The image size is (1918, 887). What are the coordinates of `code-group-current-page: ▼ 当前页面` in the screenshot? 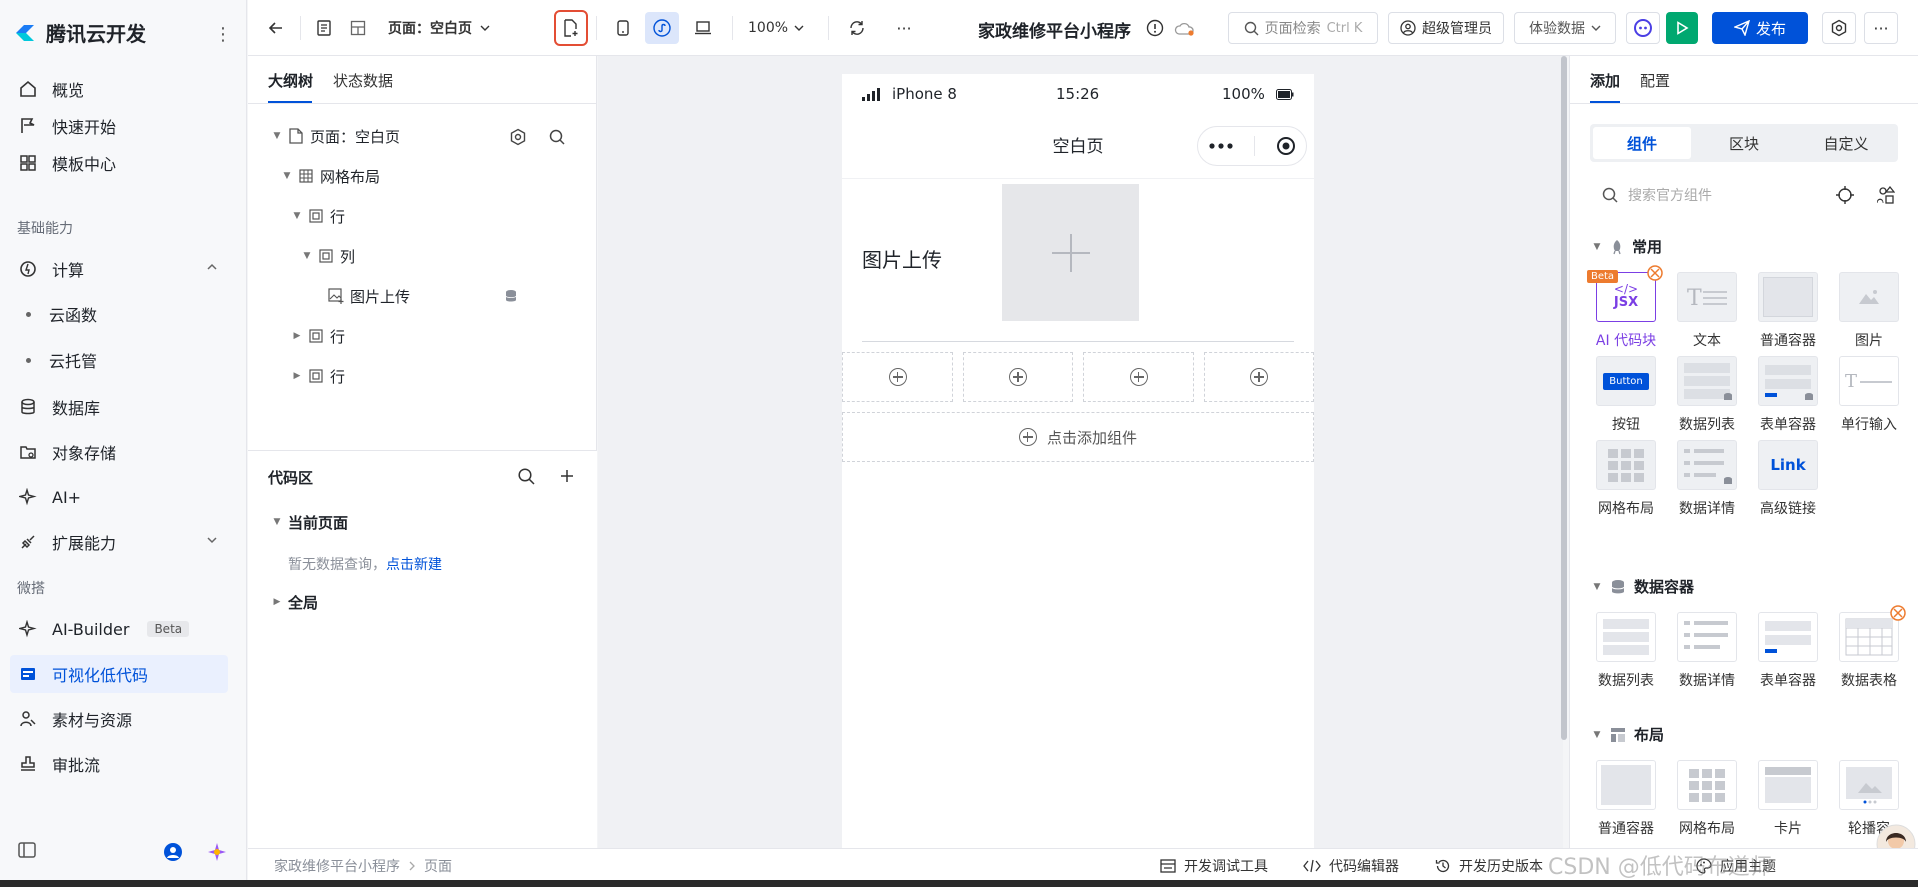 It's located at (310, 522).